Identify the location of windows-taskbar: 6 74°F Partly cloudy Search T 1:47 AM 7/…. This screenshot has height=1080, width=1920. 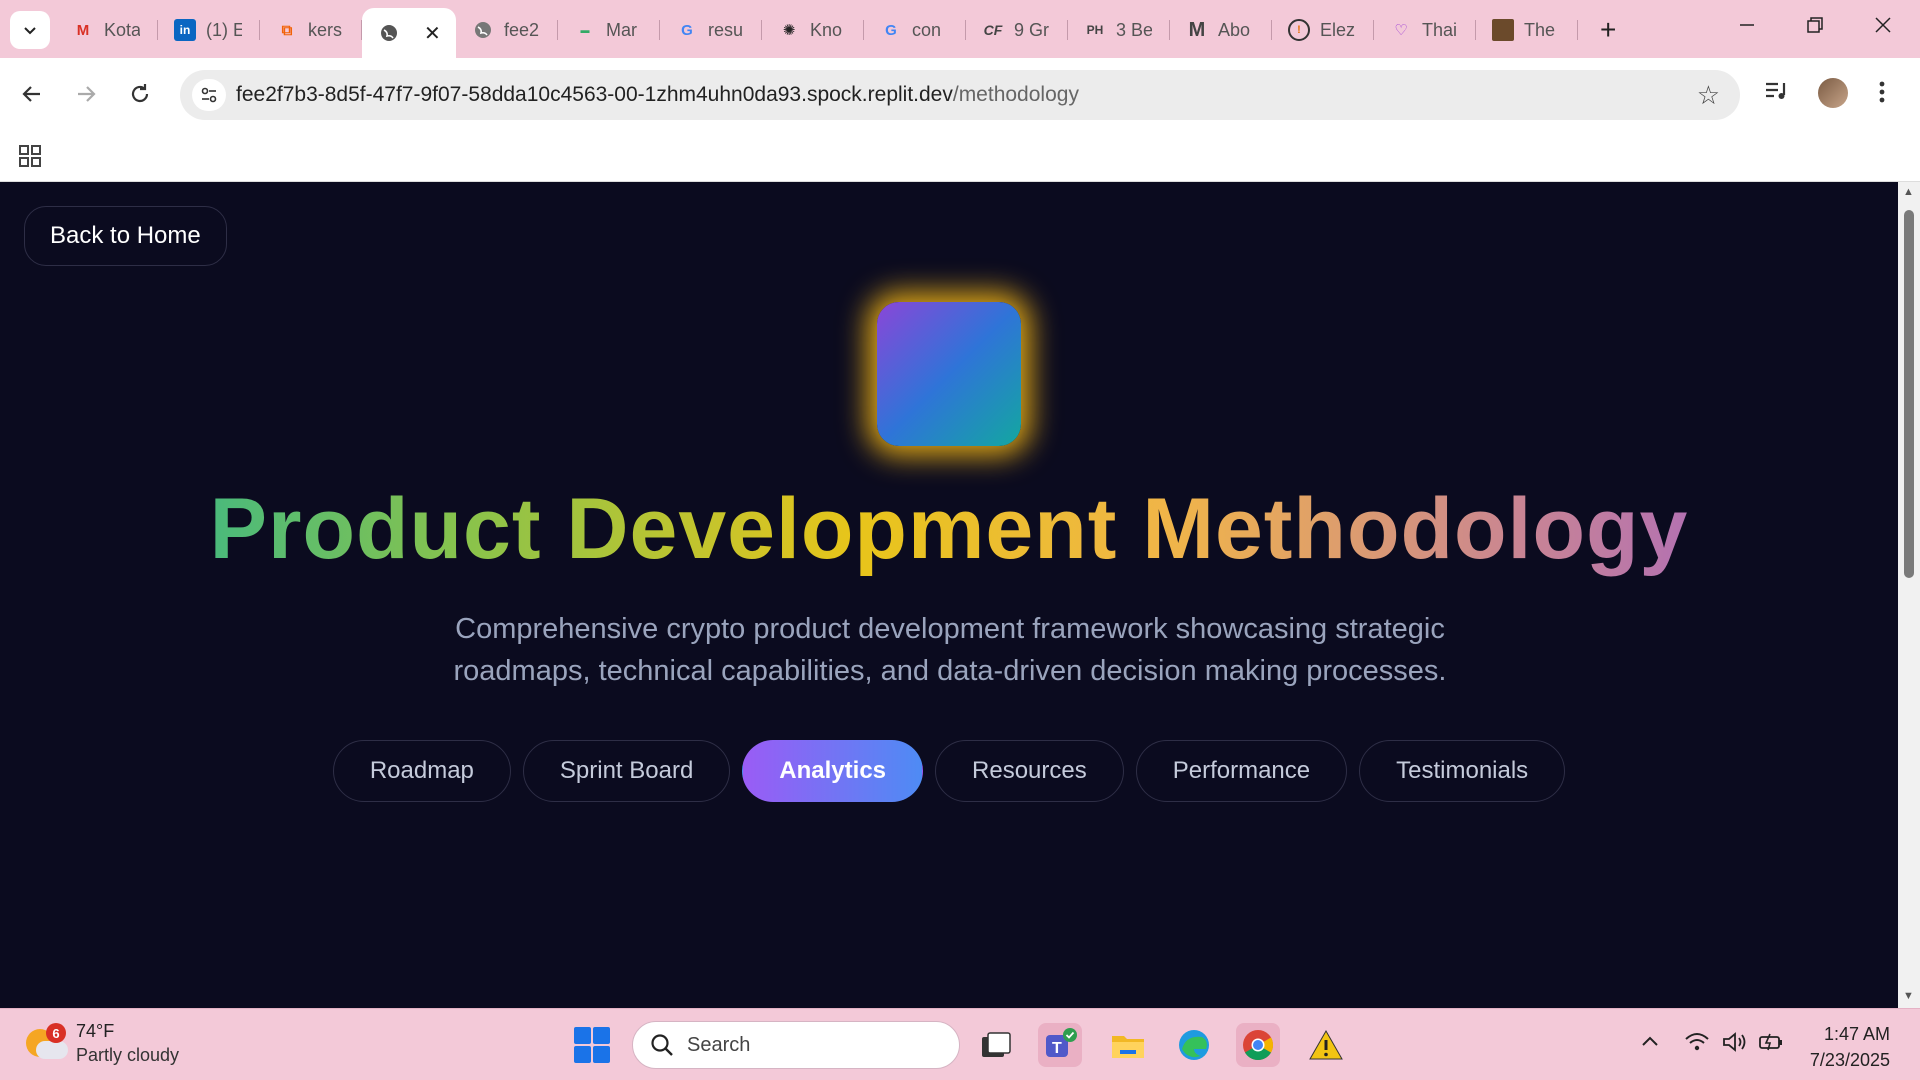
(960, 1044).